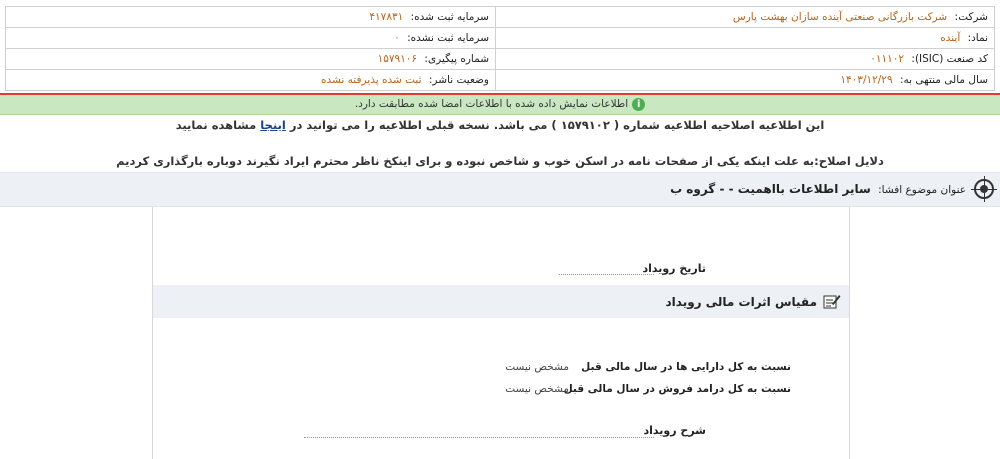  What do you see at coordinates (971, 17) in the screenshot?
I see `company-label: شرکت:` at bounding box center [971, 17].